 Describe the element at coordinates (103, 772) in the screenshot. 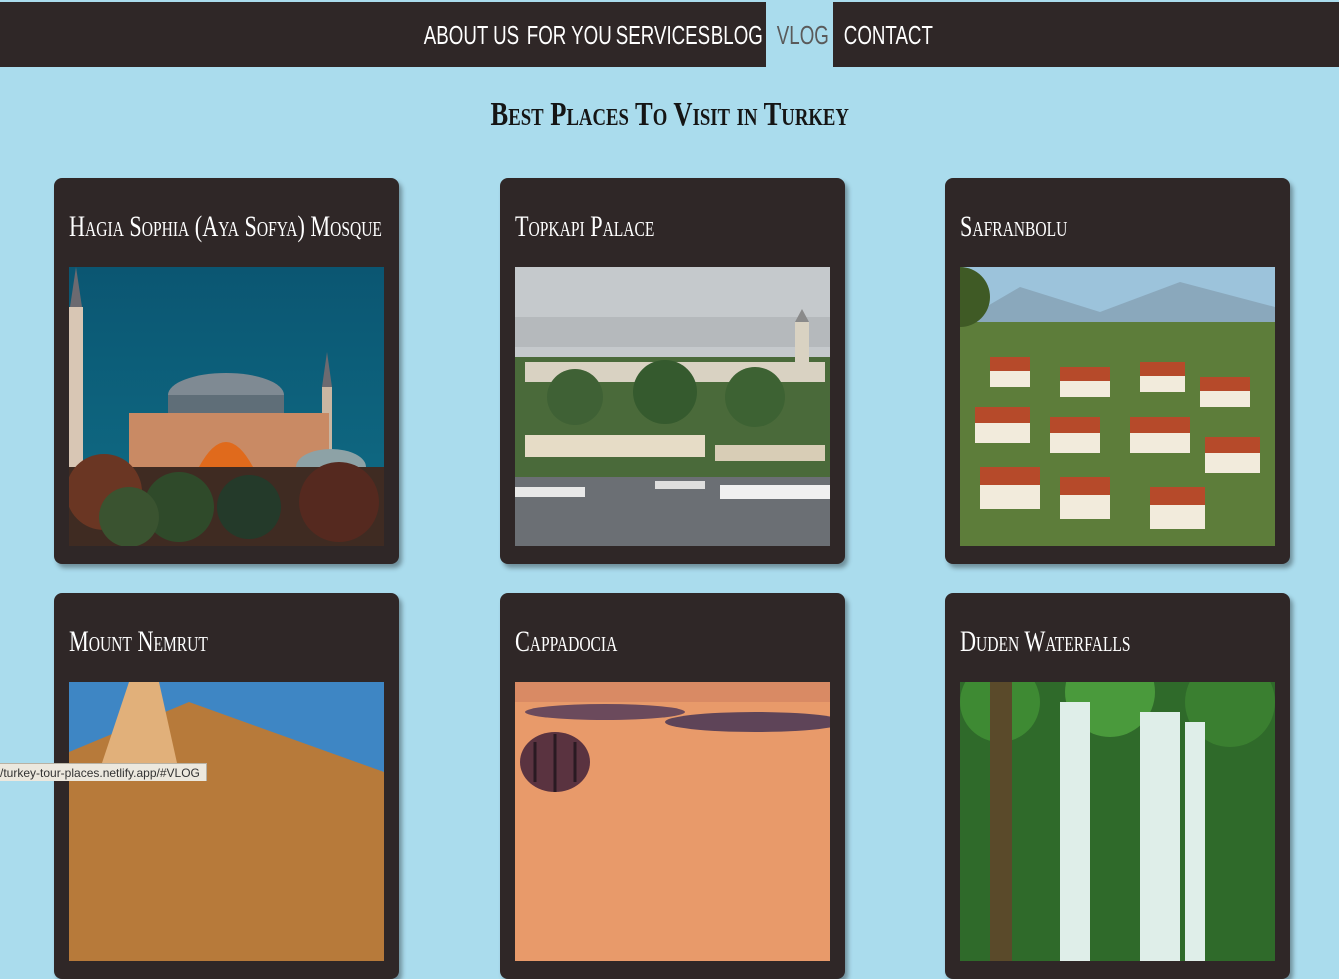

I see `browser-status-url: /turkey-tour-places.netlify.app/#VLOG` at that location.